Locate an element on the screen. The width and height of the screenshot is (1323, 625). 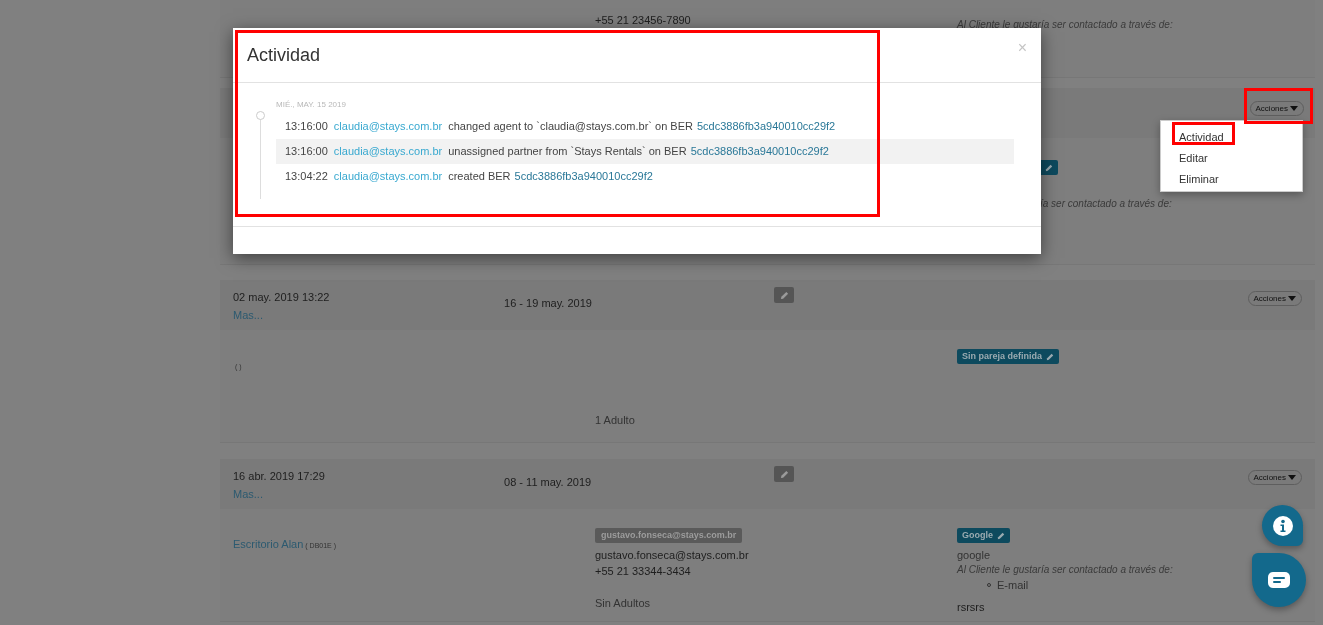
activity-text: unassigned partner from `Stays Rentals` on BER is located at coordinates (567, 152).